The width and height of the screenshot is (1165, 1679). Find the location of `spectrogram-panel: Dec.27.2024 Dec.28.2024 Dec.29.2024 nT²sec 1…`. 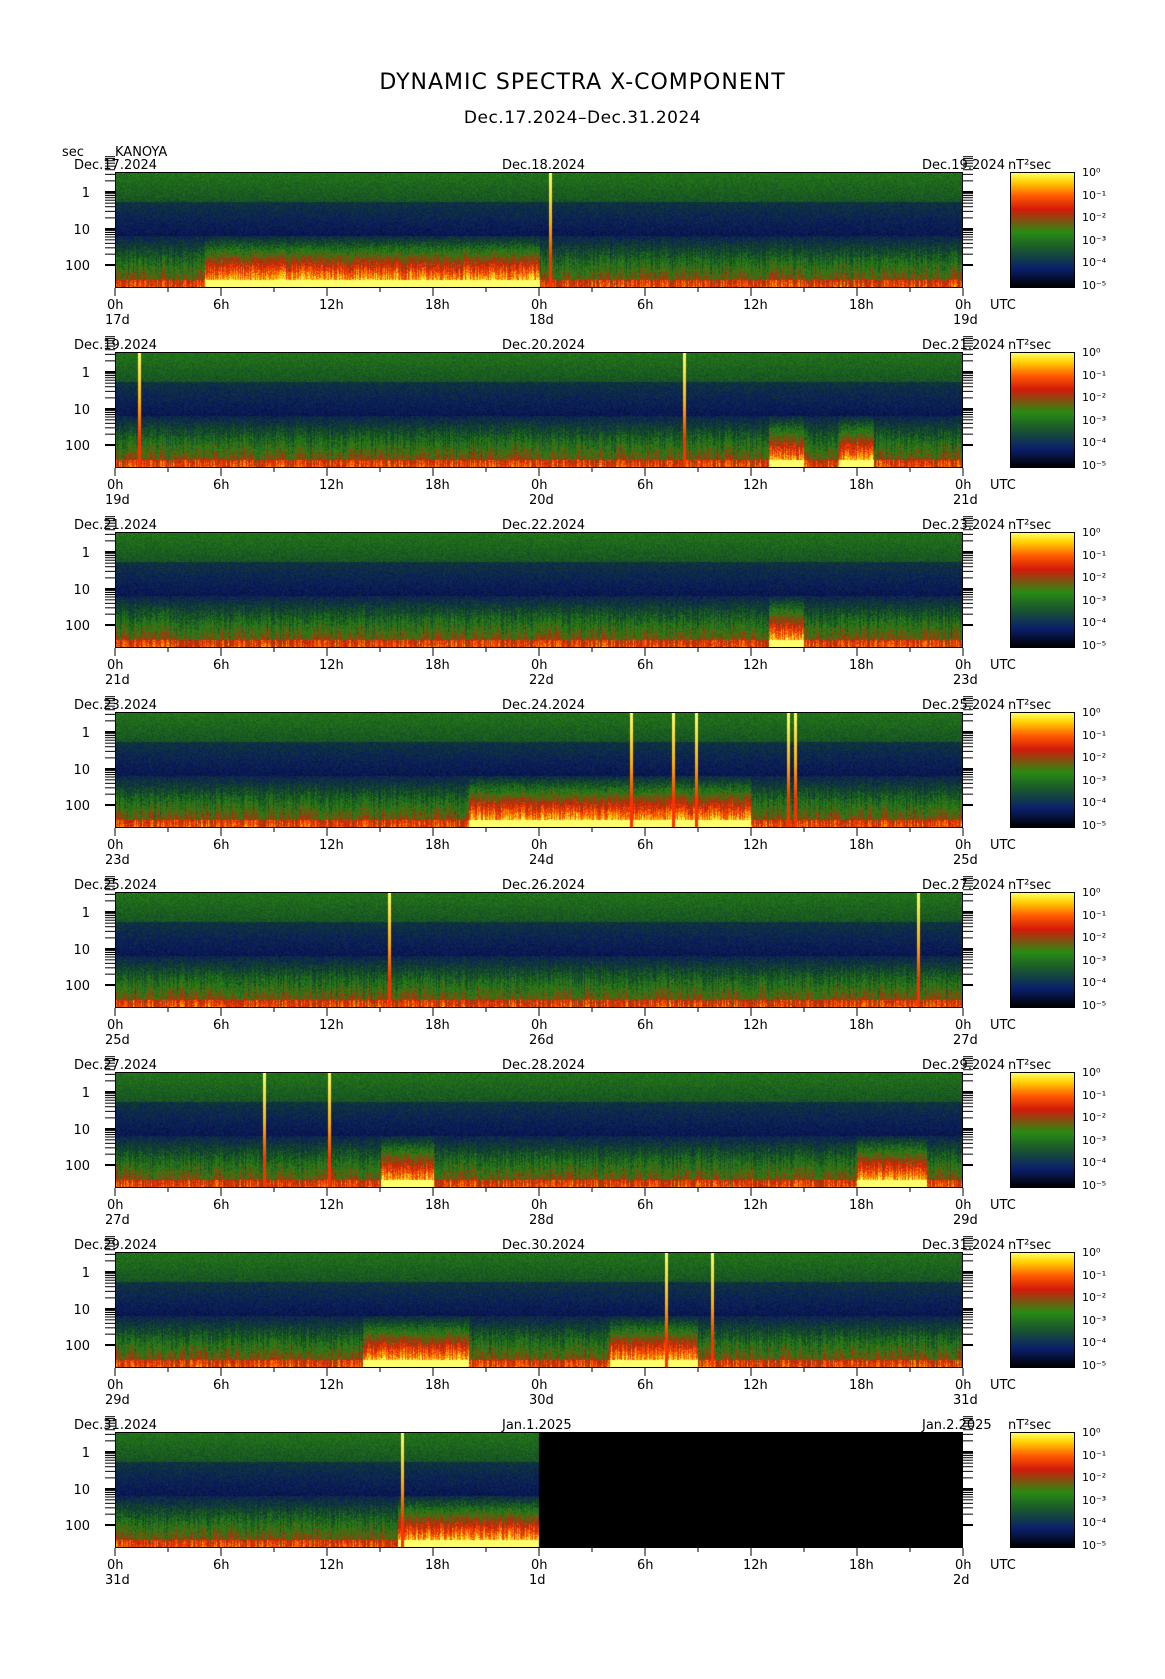

spectrogram-panel: Dec.27.2024 Dec.28.2024 Dec.29.2024 nT²sec 1… is located at coordinates (582, 1147).